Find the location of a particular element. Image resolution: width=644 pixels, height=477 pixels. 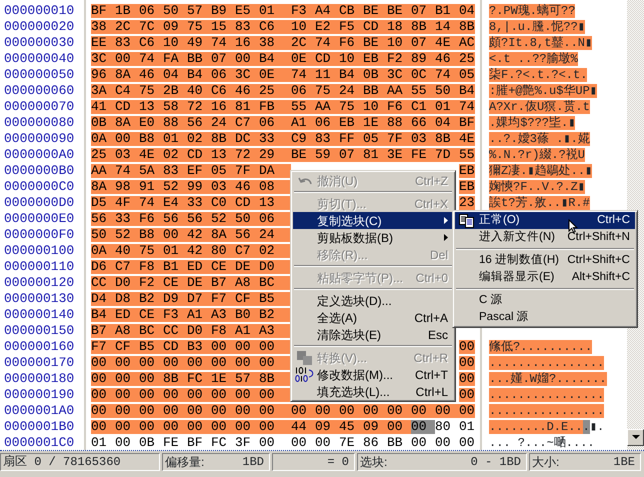

hex-byte: C6 is located at coordinates (223, 91).